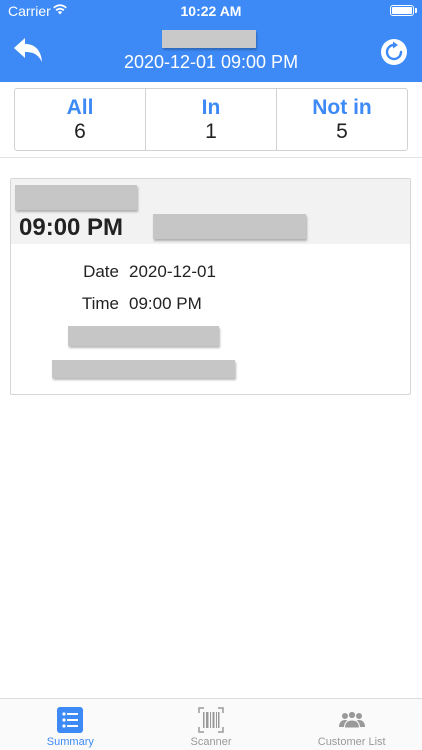  I want to click on people-icon, so click(351, 719).